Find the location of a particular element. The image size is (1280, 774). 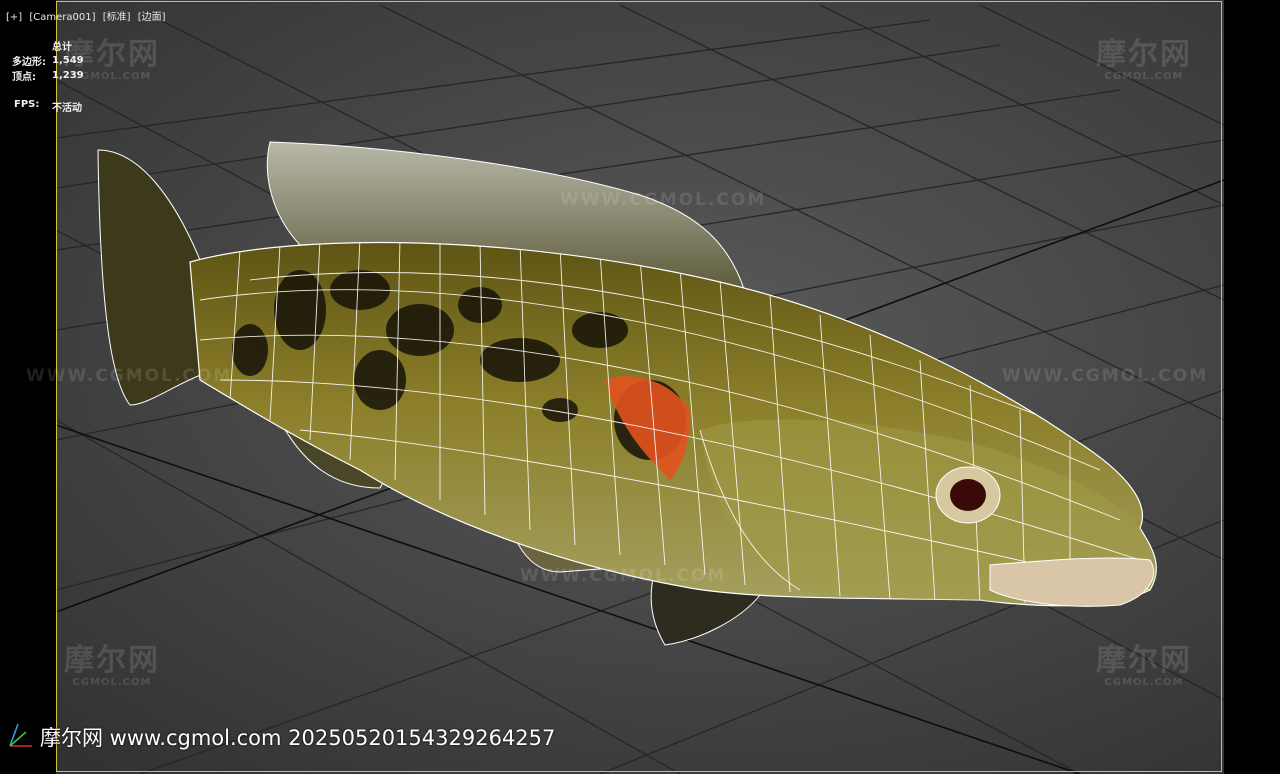

fps-readout: FPS: 不活动 is located at coordinates (48, 106).